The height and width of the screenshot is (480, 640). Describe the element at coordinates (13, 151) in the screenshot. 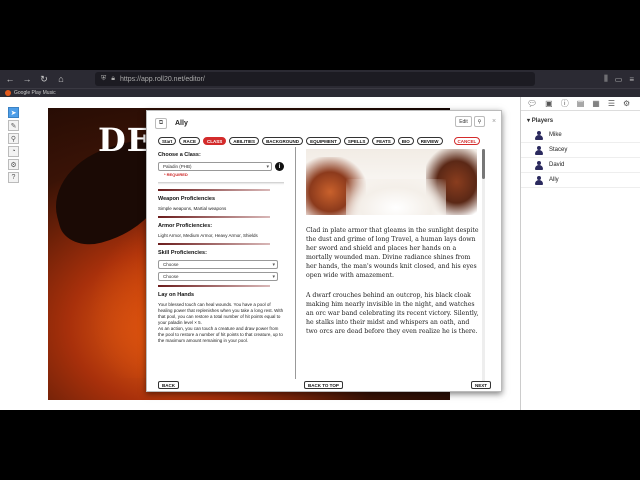

I see `measure-tool-icon: ◔` at that location.